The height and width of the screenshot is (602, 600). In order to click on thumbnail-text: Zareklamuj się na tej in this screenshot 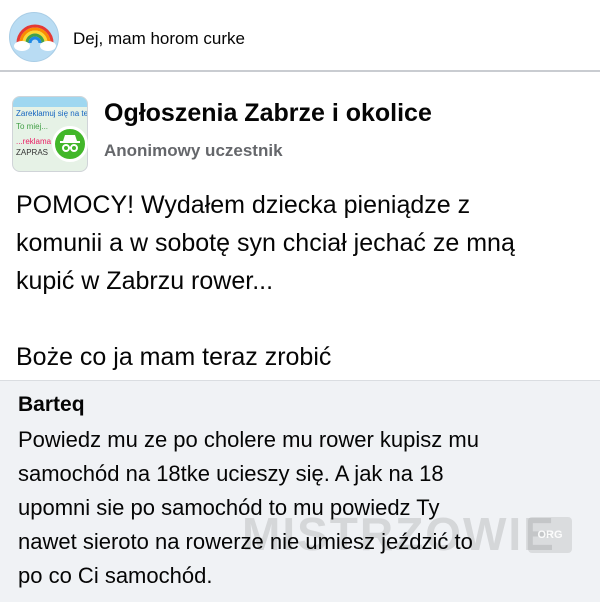, I will do `click(52, 113)`.